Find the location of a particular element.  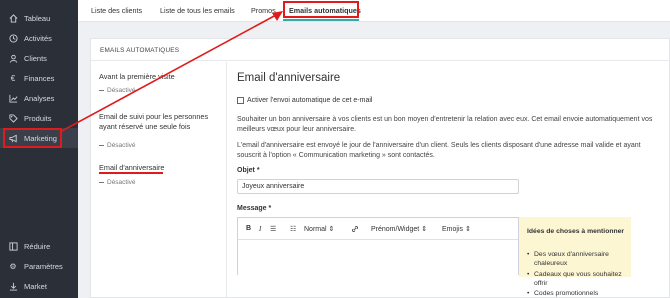

sidebar-item-finances: € Finances is located at coordinates (39, 78).